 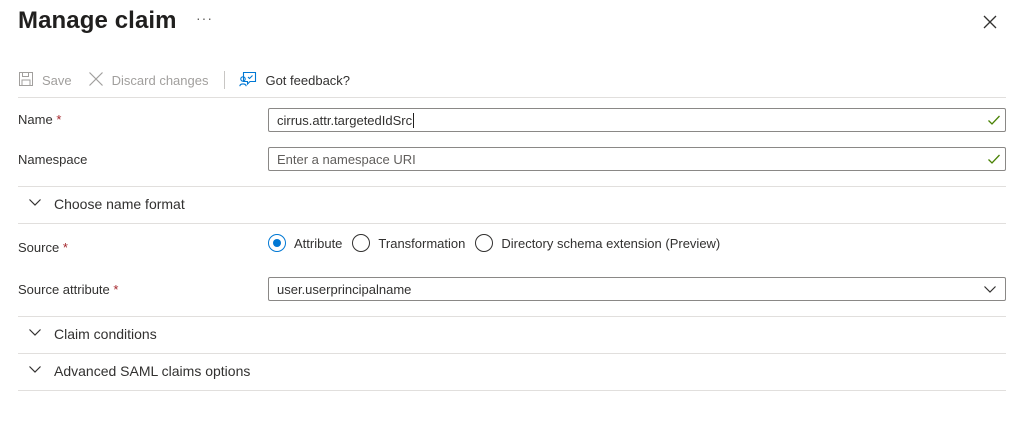 What do you see at coordinates (346, 159) in the screenshot?
I see `namespace-placeholder: Enter a namespace URI` at bounding box center [346, 159].